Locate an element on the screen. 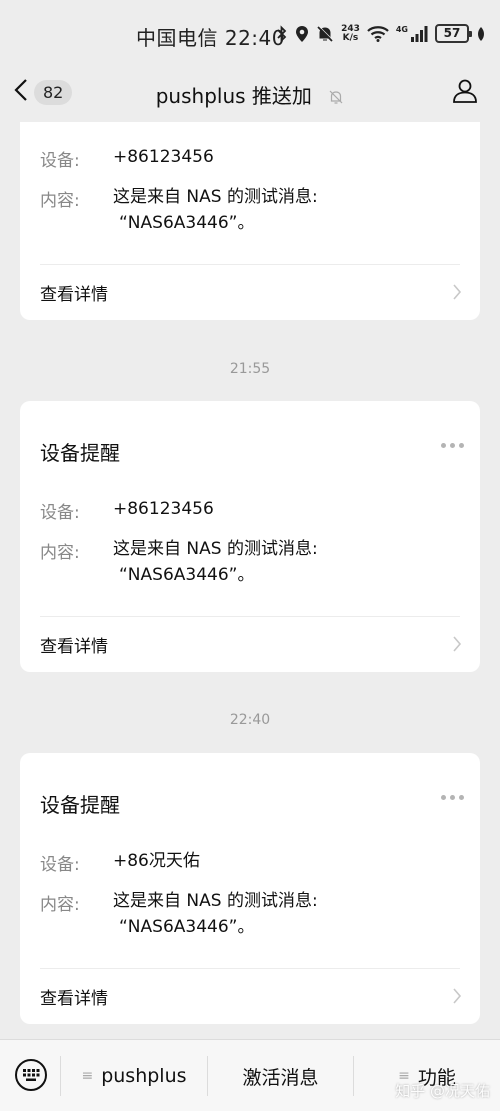 The height and width of the screenshot is (1111, 500). status-icons: 243 K/s 4G 57 is located at coordinates (381, 33).